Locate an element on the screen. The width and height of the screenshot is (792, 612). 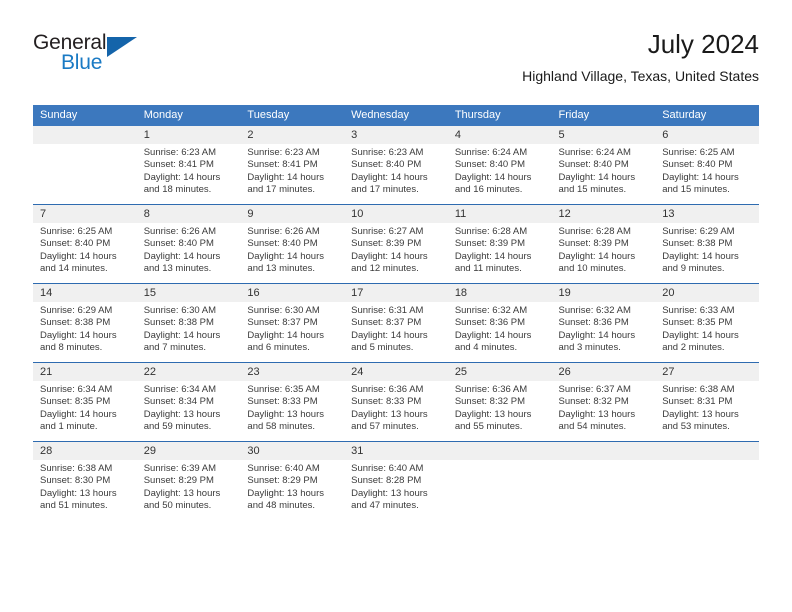
sunrise-text: Sunrise: 6:26 AM is located at coordinates (180, 231).